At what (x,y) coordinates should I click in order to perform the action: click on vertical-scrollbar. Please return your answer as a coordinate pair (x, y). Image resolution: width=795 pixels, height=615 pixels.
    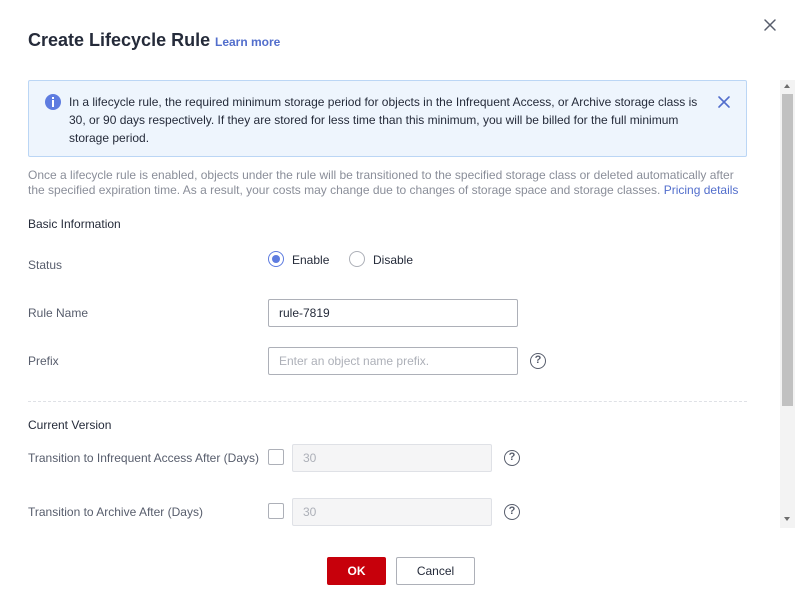
    Looking at the image, I should click on (787, 304).